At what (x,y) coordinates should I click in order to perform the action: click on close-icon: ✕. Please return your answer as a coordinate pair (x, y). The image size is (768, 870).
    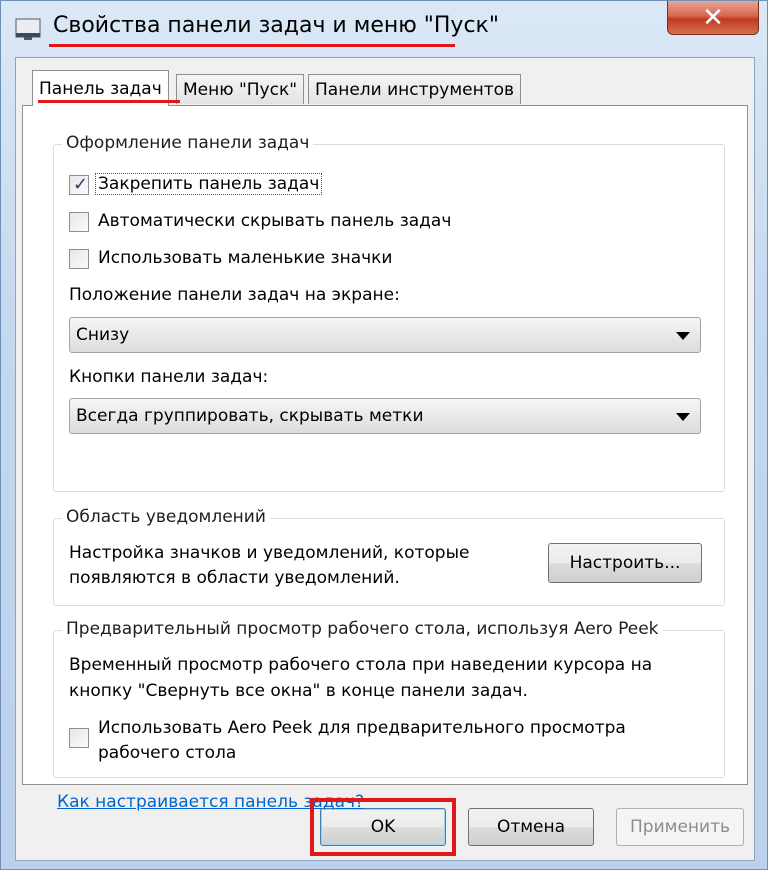
    Looking at the image, I should click on (713, 17).